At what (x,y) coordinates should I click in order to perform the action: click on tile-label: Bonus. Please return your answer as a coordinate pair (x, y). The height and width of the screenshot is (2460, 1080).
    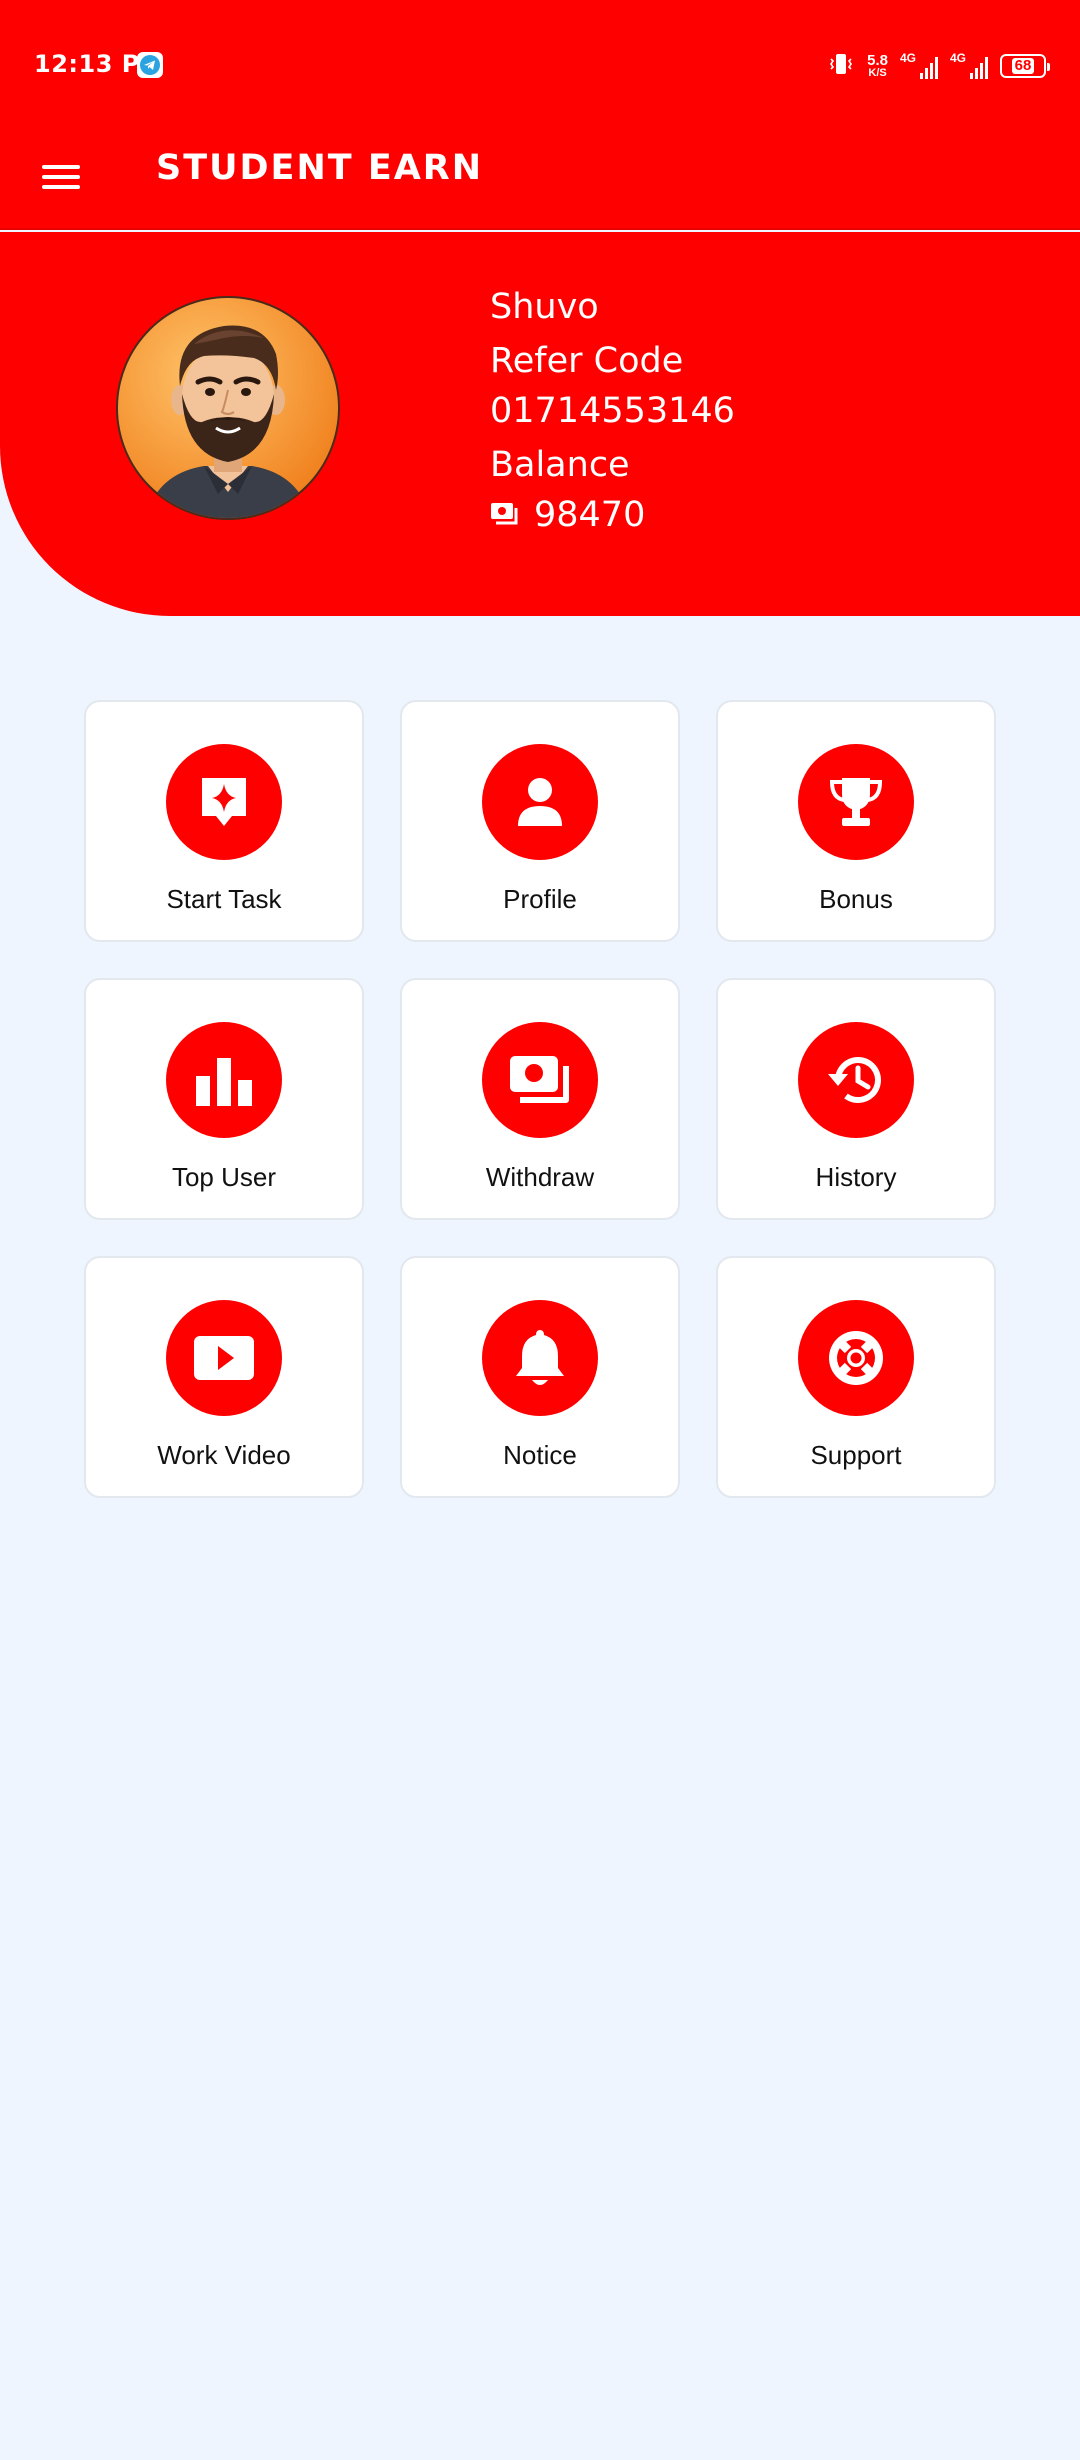
    Looking at the image, I should click on (856, 899).